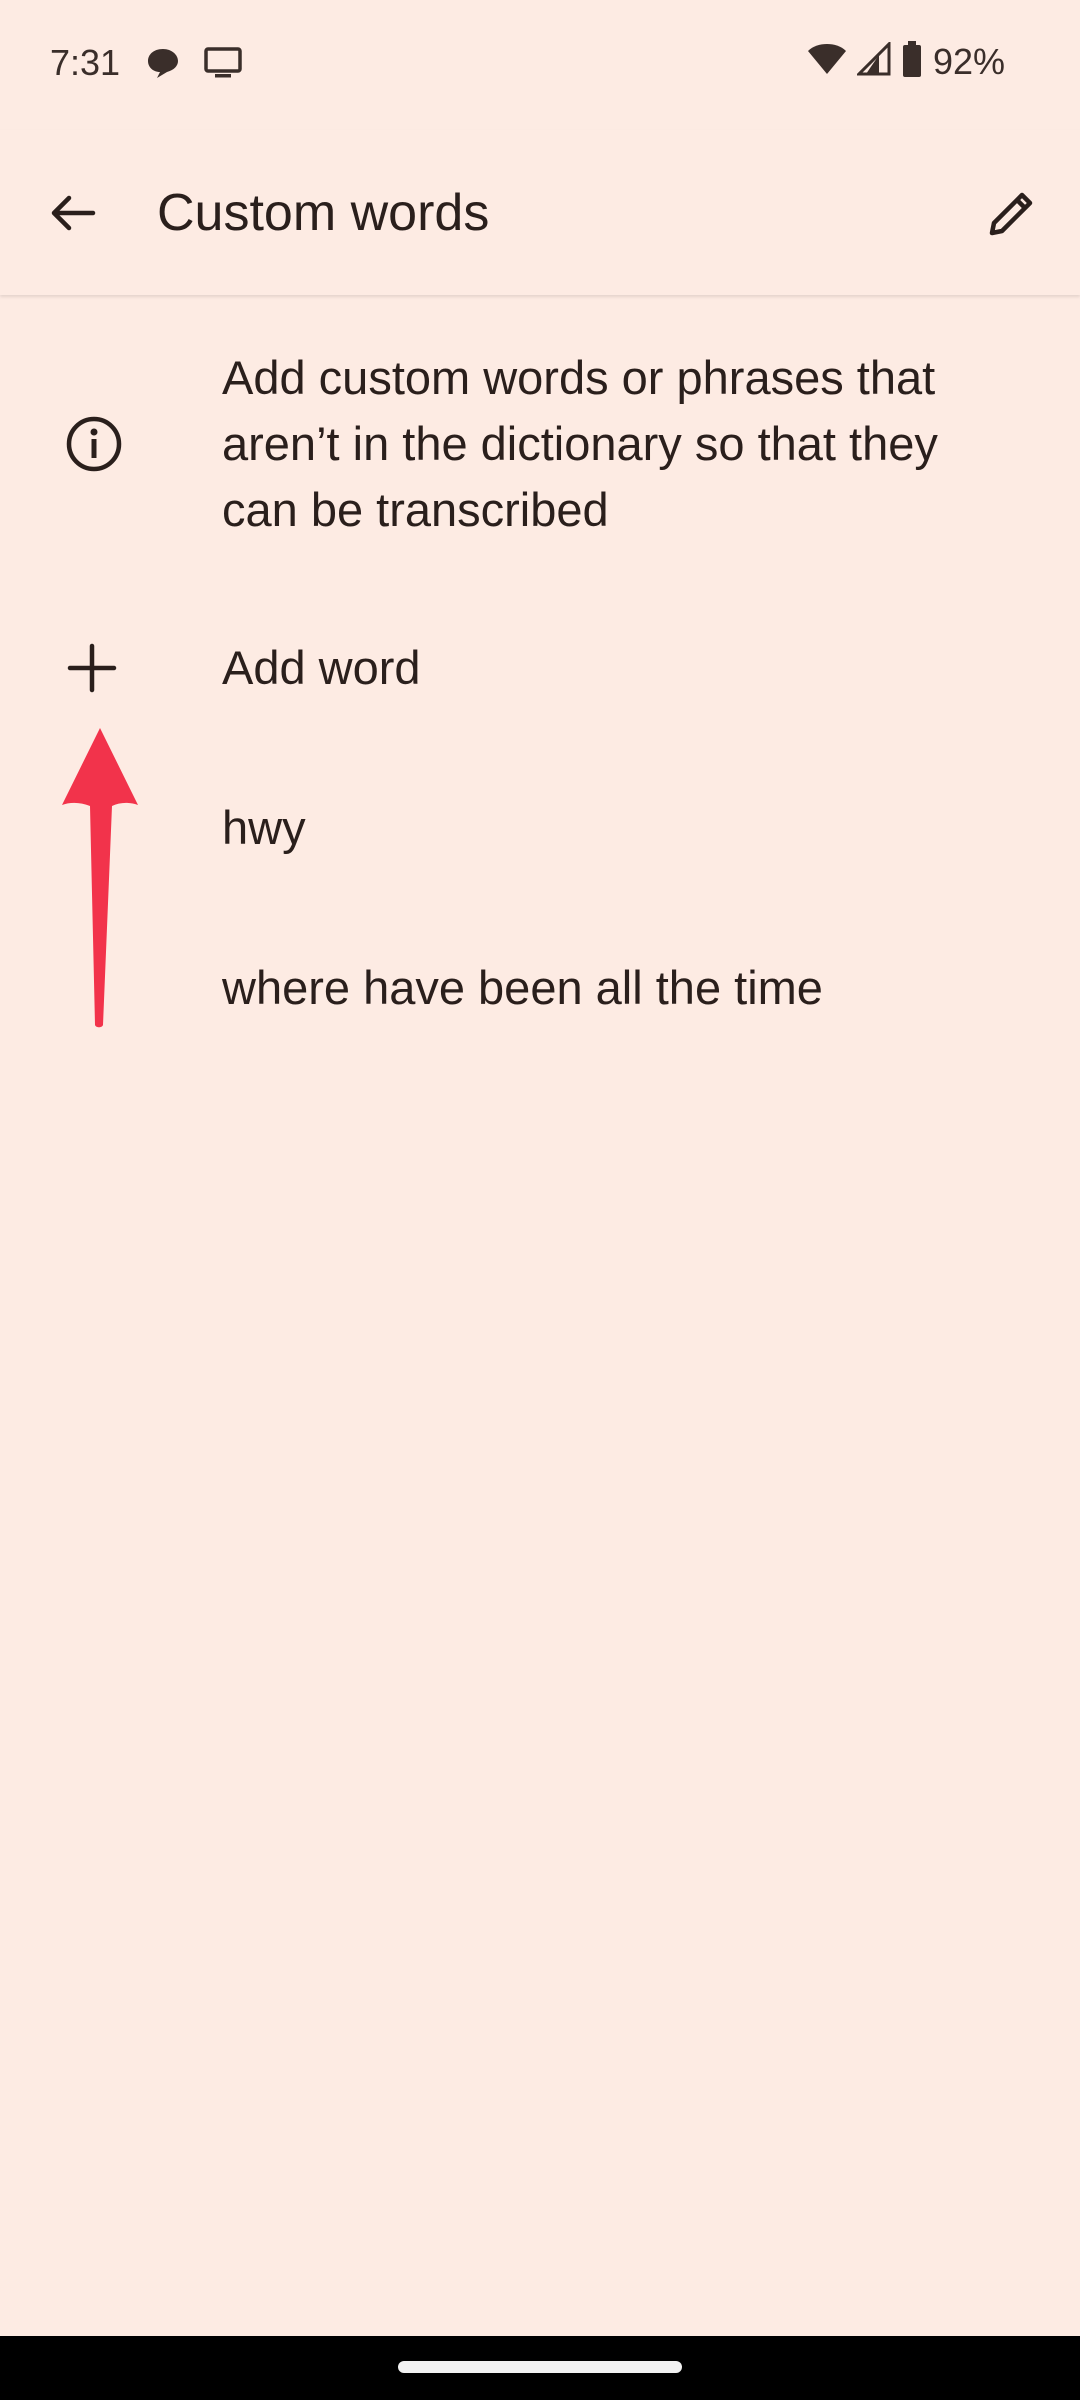  I want to click on info-icon, so click(94, 444).